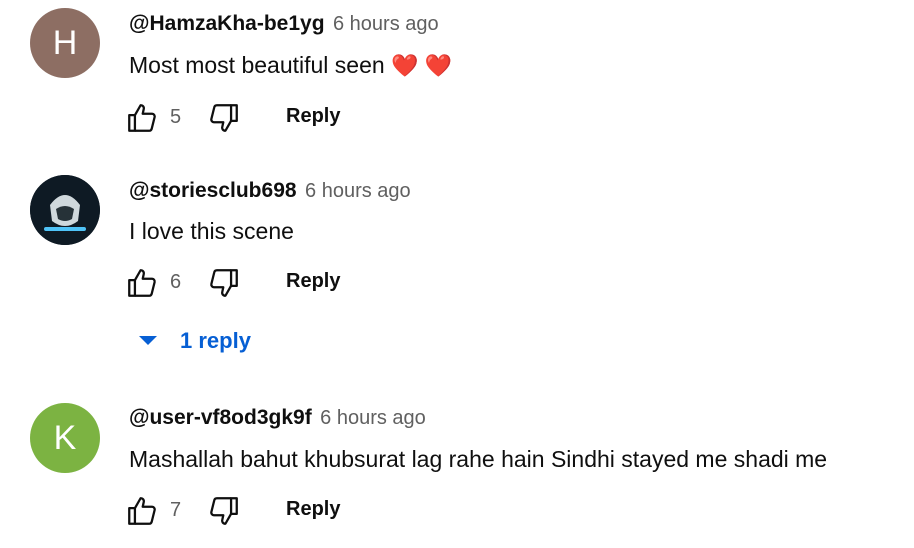  Describe the element at coordinates (148, 340) in the screenshot. I see `caret-down-icon` at that location.